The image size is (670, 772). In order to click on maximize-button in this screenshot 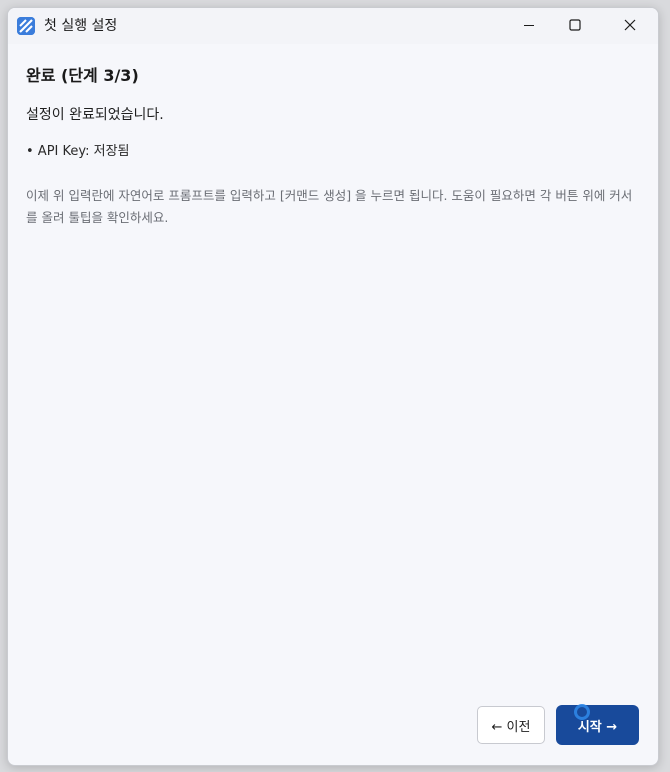, I will do `click(575, 25)`.